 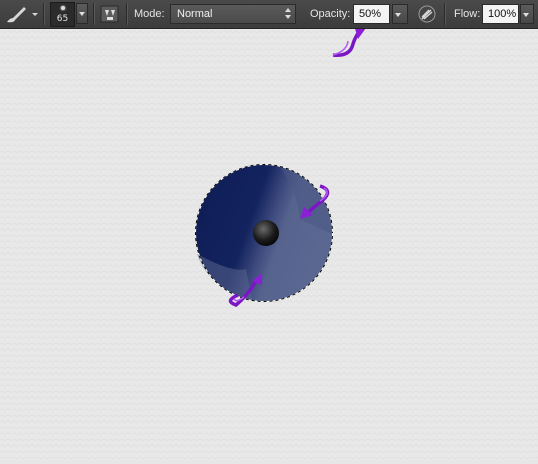 What do you see at coordinates (149, 14) in the screenshot?
I see `mode-label: Mode:` at bounding box center [149, 14].